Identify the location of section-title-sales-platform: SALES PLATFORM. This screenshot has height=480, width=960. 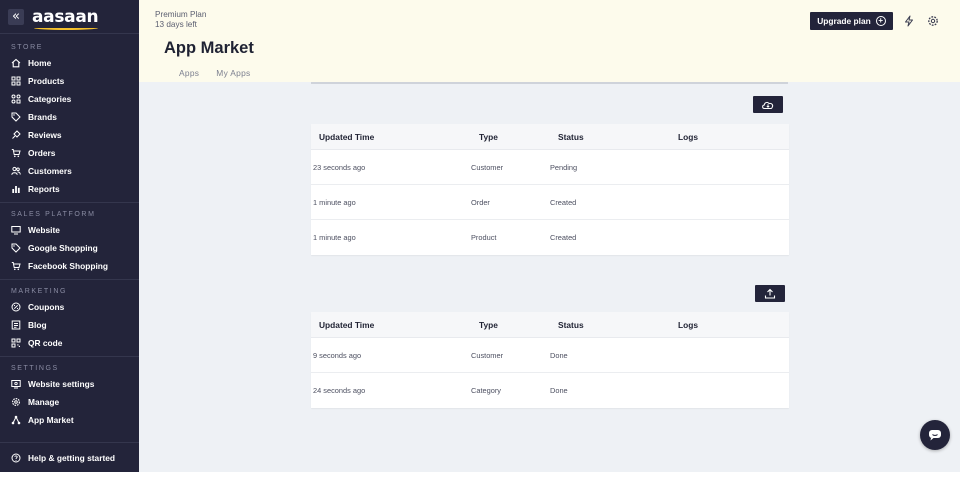
(53, 214).